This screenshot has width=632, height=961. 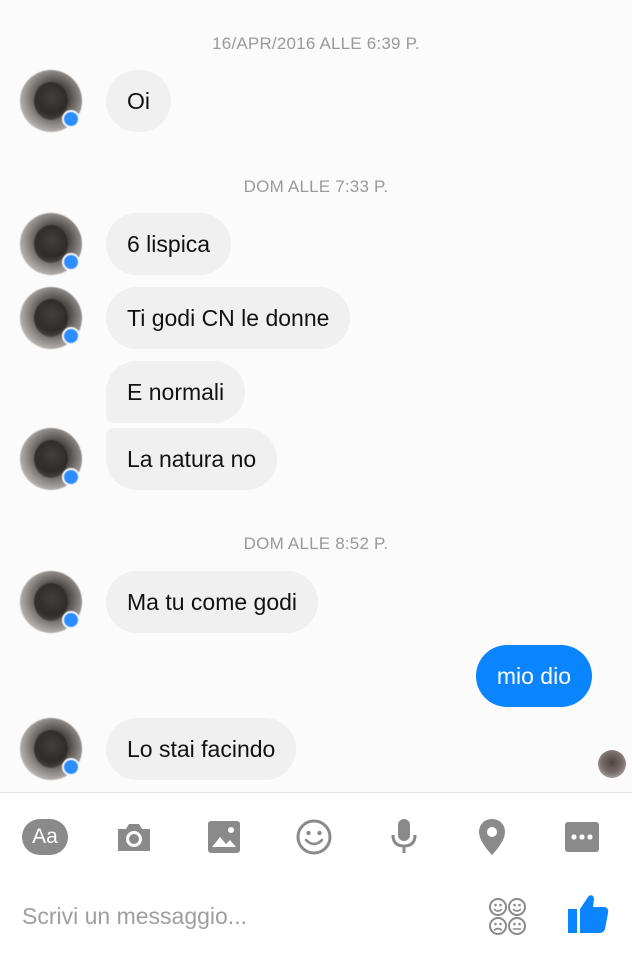 I want to click on timestamp: 16/APR/2016 ALLE 6:39 P., so click(x=316, y=43).